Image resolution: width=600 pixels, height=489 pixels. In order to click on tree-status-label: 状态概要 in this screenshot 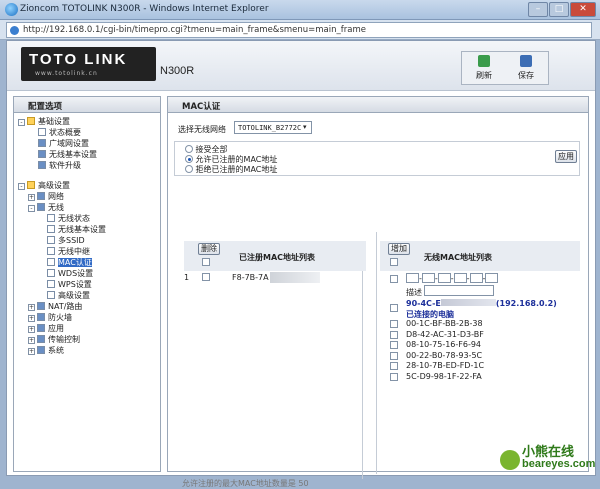, I will do `click(65, 132)`.